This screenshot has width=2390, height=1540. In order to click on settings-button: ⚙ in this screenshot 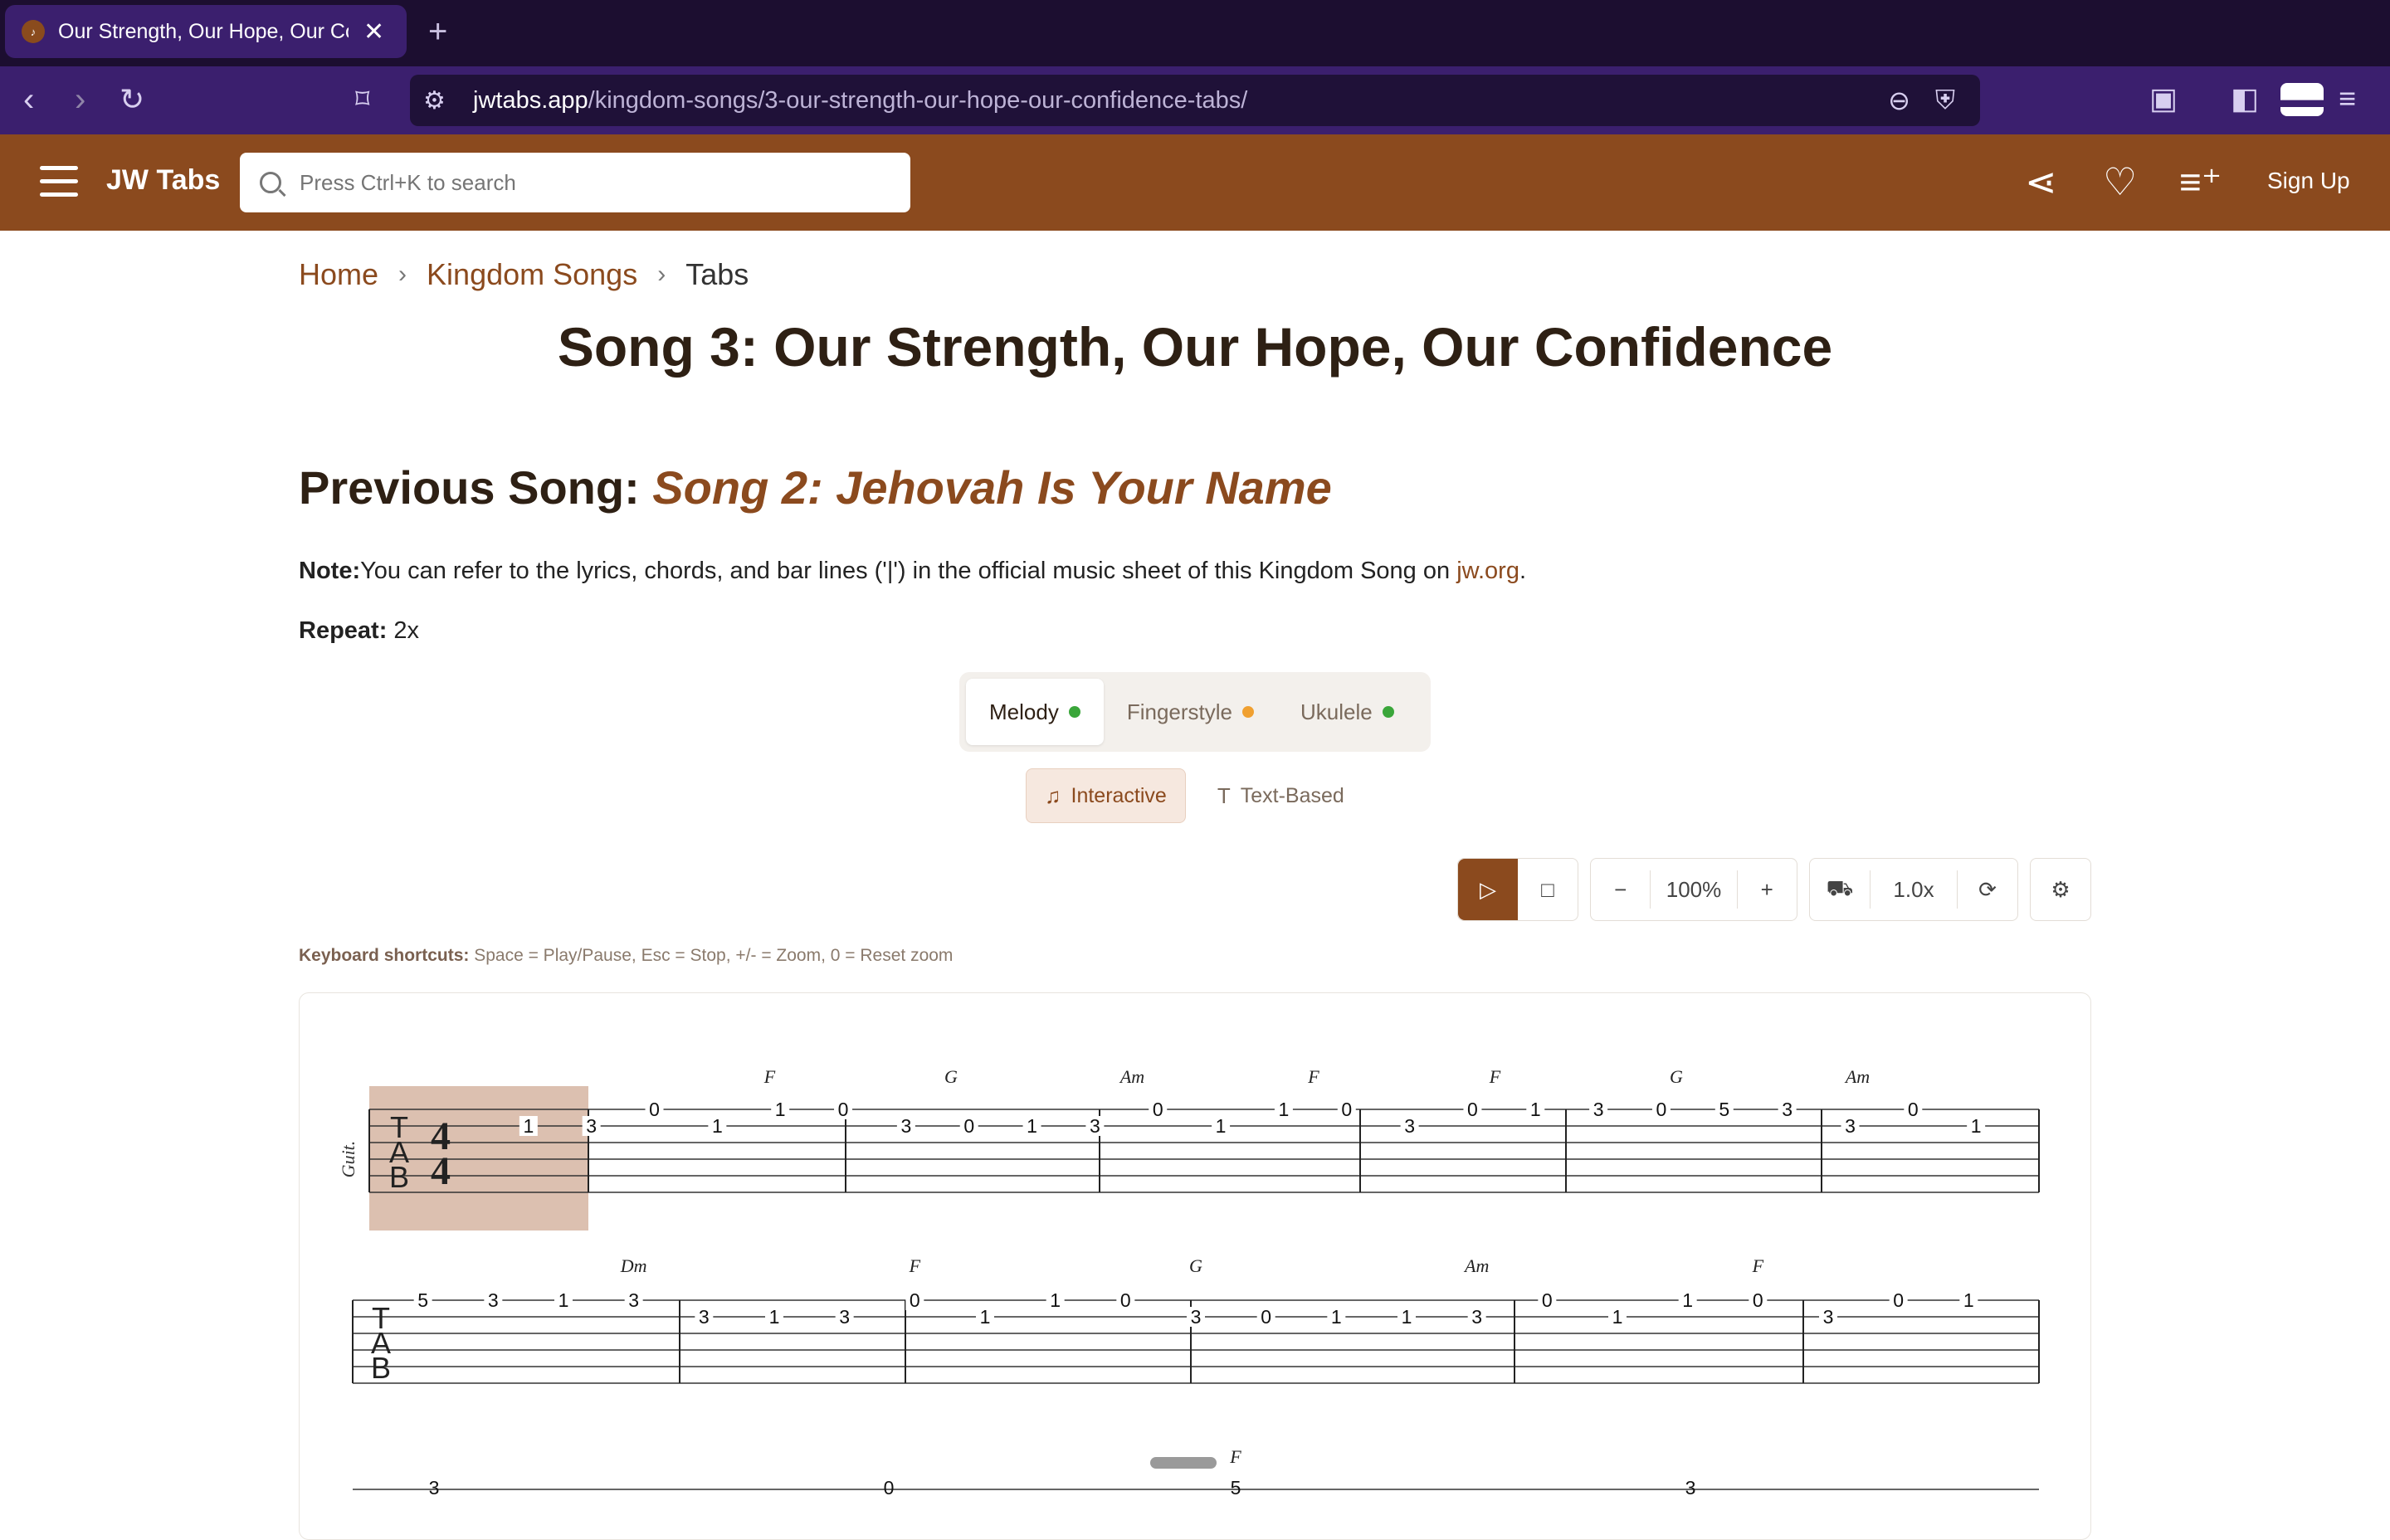, I will do `click(2061, 889)`.